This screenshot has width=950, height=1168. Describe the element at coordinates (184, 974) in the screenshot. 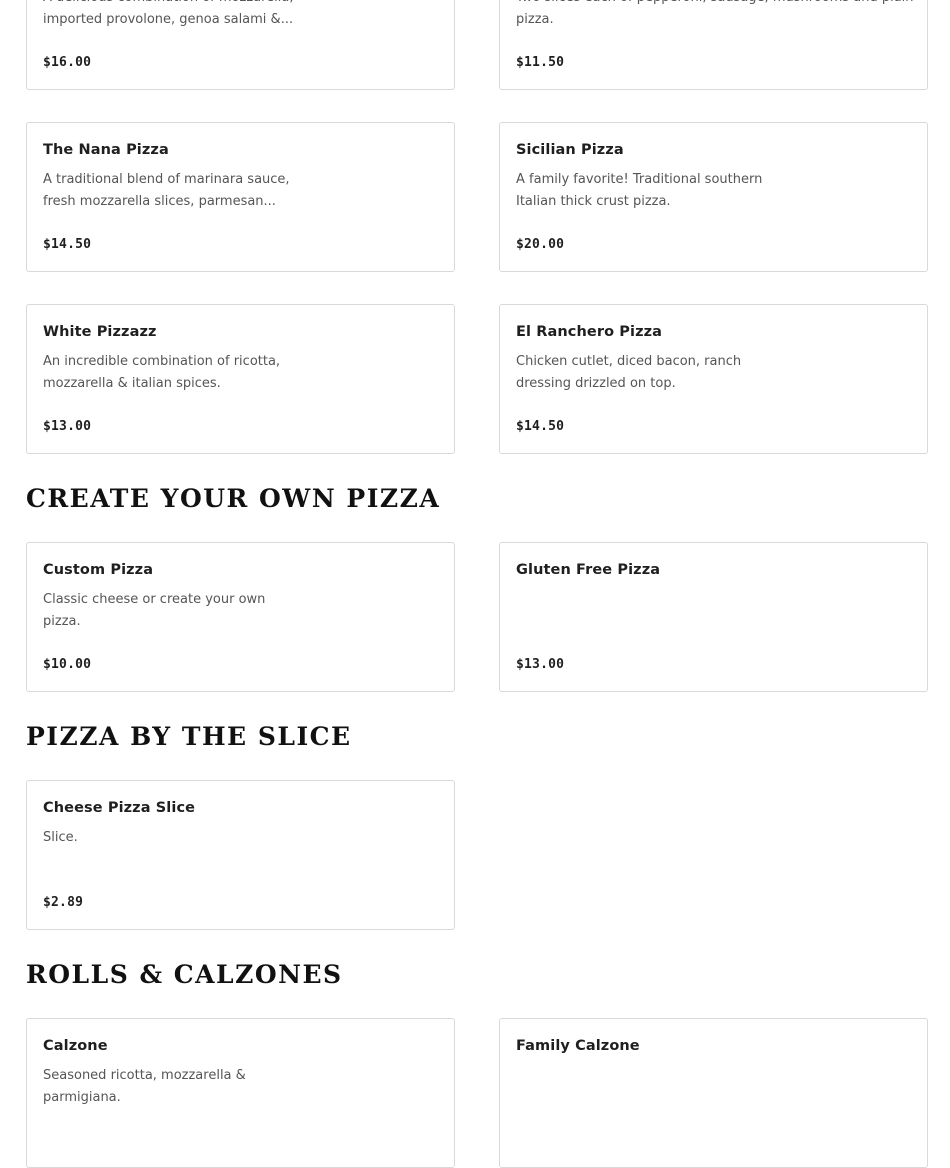

I see `section-heading: ROLLS & CALZONES` at that location.